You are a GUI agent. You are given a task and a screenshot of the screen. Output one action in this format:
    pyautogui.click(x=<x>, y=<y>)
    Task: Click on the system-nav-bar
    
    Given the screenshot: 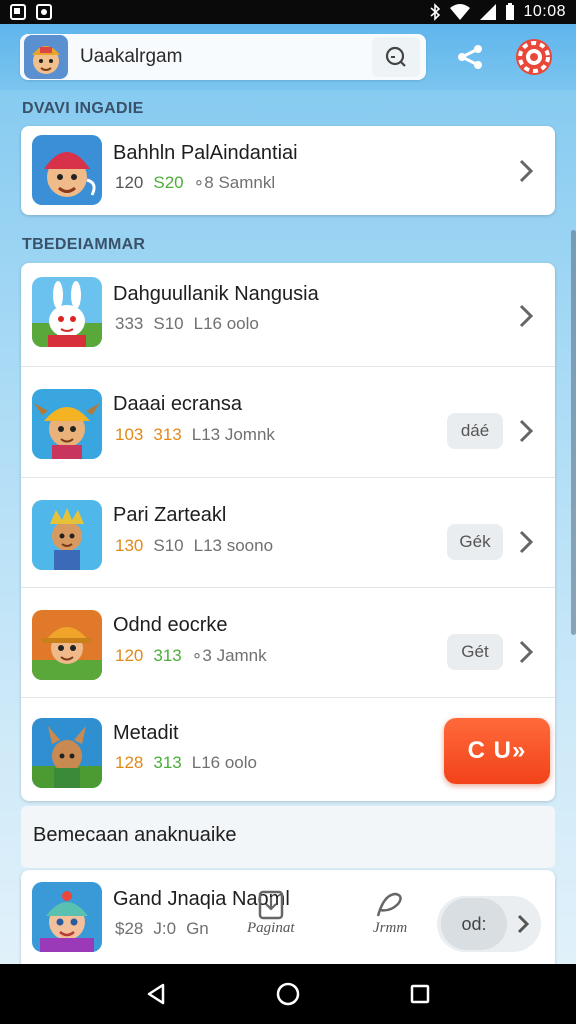 What is the action you would take?
    pyautogui.click(x=288, y=994)
    